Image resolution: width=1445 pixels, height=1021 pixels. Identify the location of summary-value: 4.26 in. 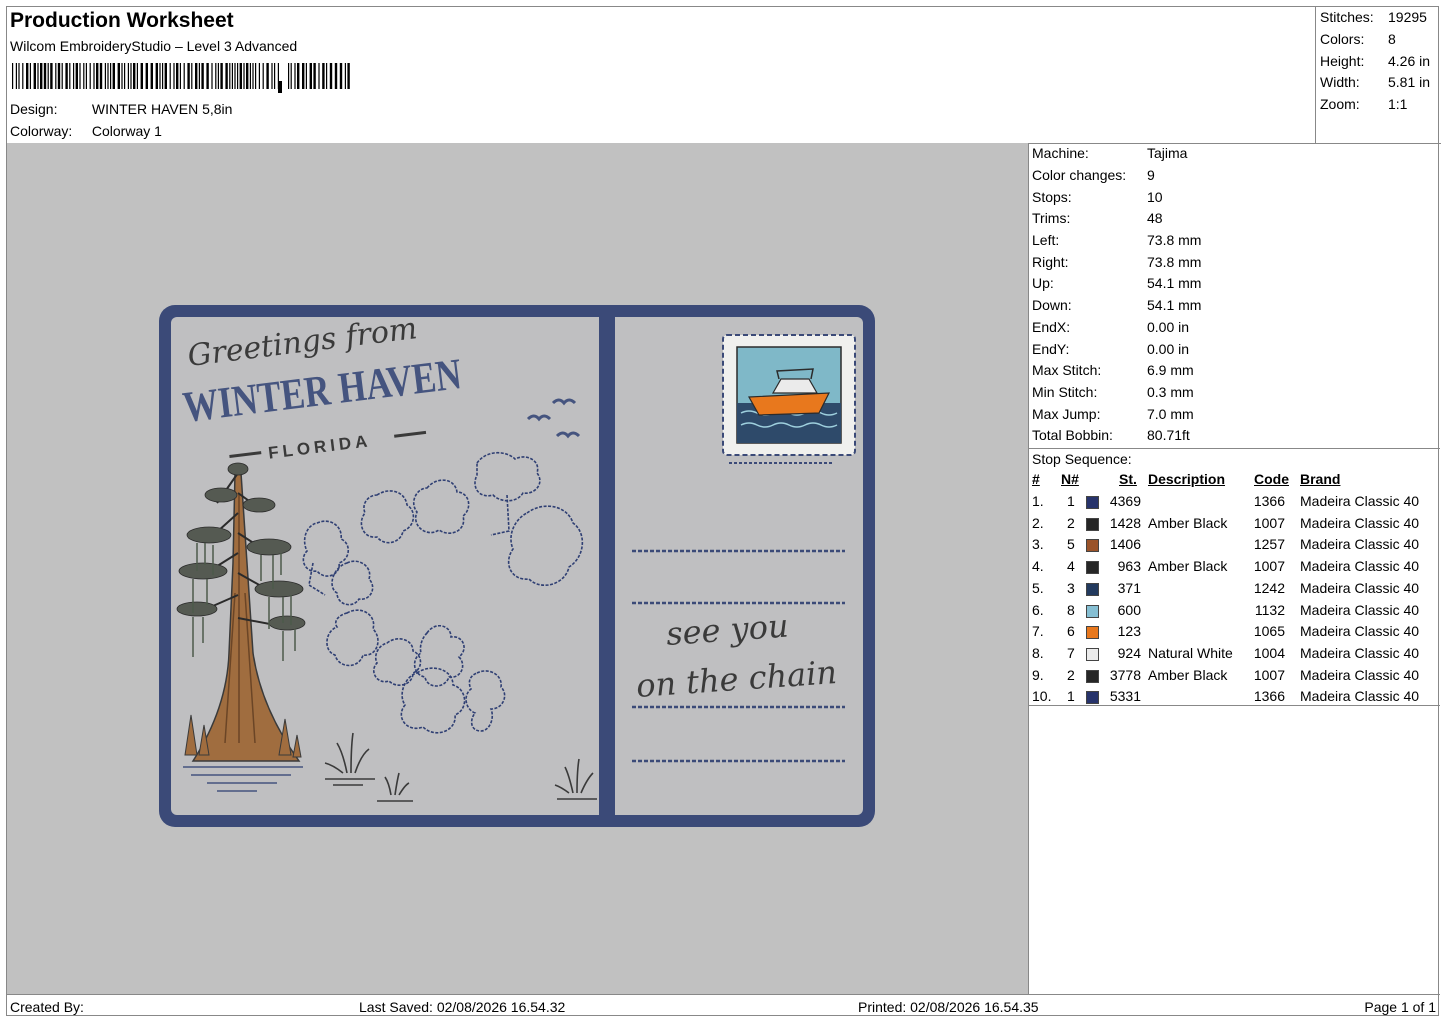
(1409, 61).